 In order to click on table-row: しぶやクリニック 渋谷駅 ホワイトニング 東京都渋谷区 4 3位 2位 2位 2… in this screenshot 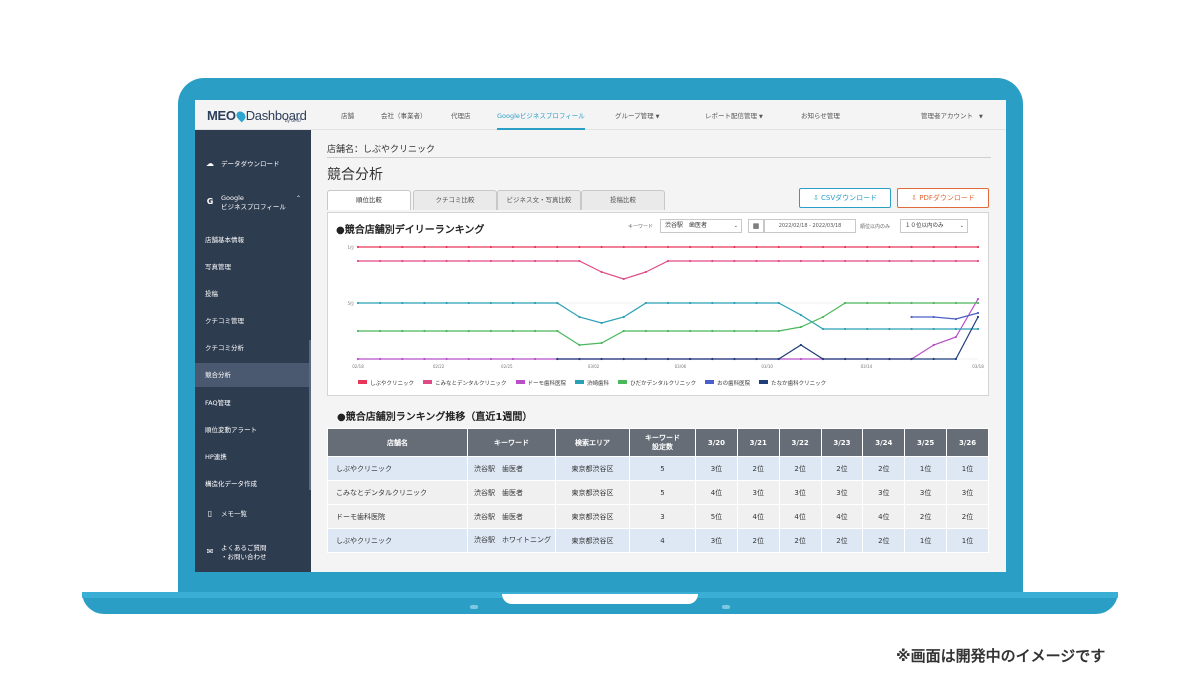, I will do `click(658, 540)`.